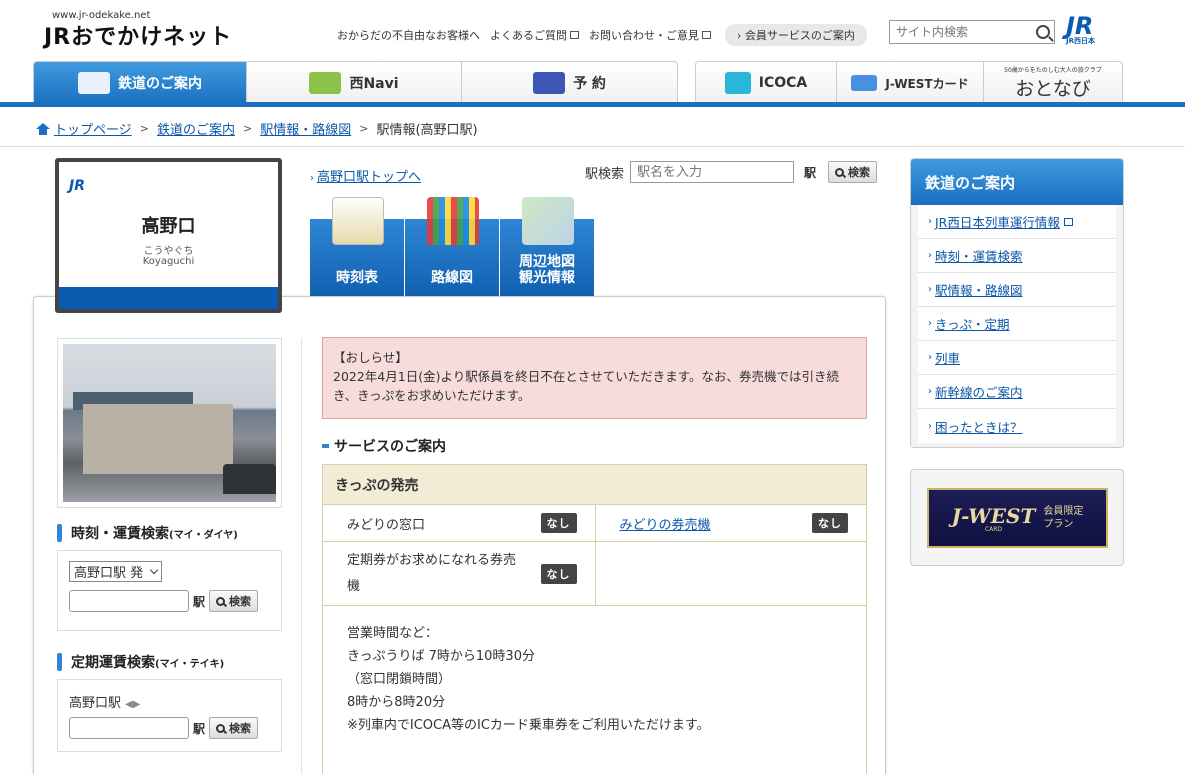 This screenshot has width=1185, height=774. Describe the element at coordinates (154, 569) in the screenshot. I see `chevron-down-icon` at that location.